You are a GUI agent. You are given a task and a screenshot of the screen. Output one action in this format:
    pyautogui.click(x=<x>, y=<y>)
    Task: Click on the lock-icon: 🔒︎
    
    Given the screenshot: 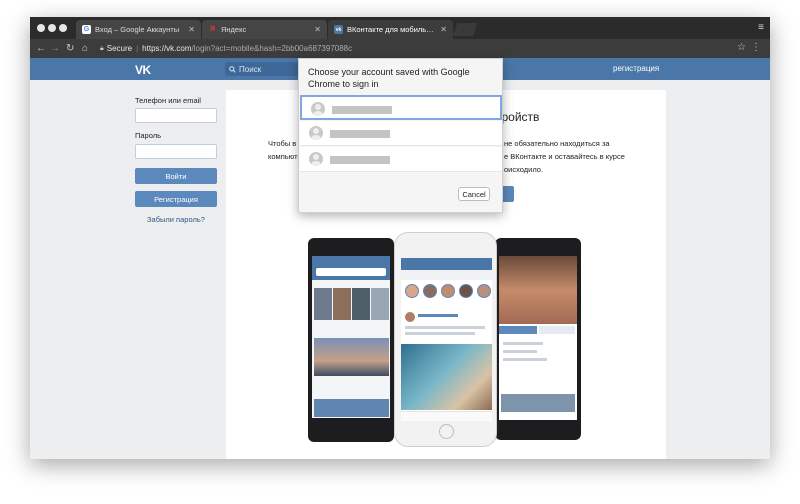 What is the action you would take?
    pyautogui.click(x=102, y=48)
    